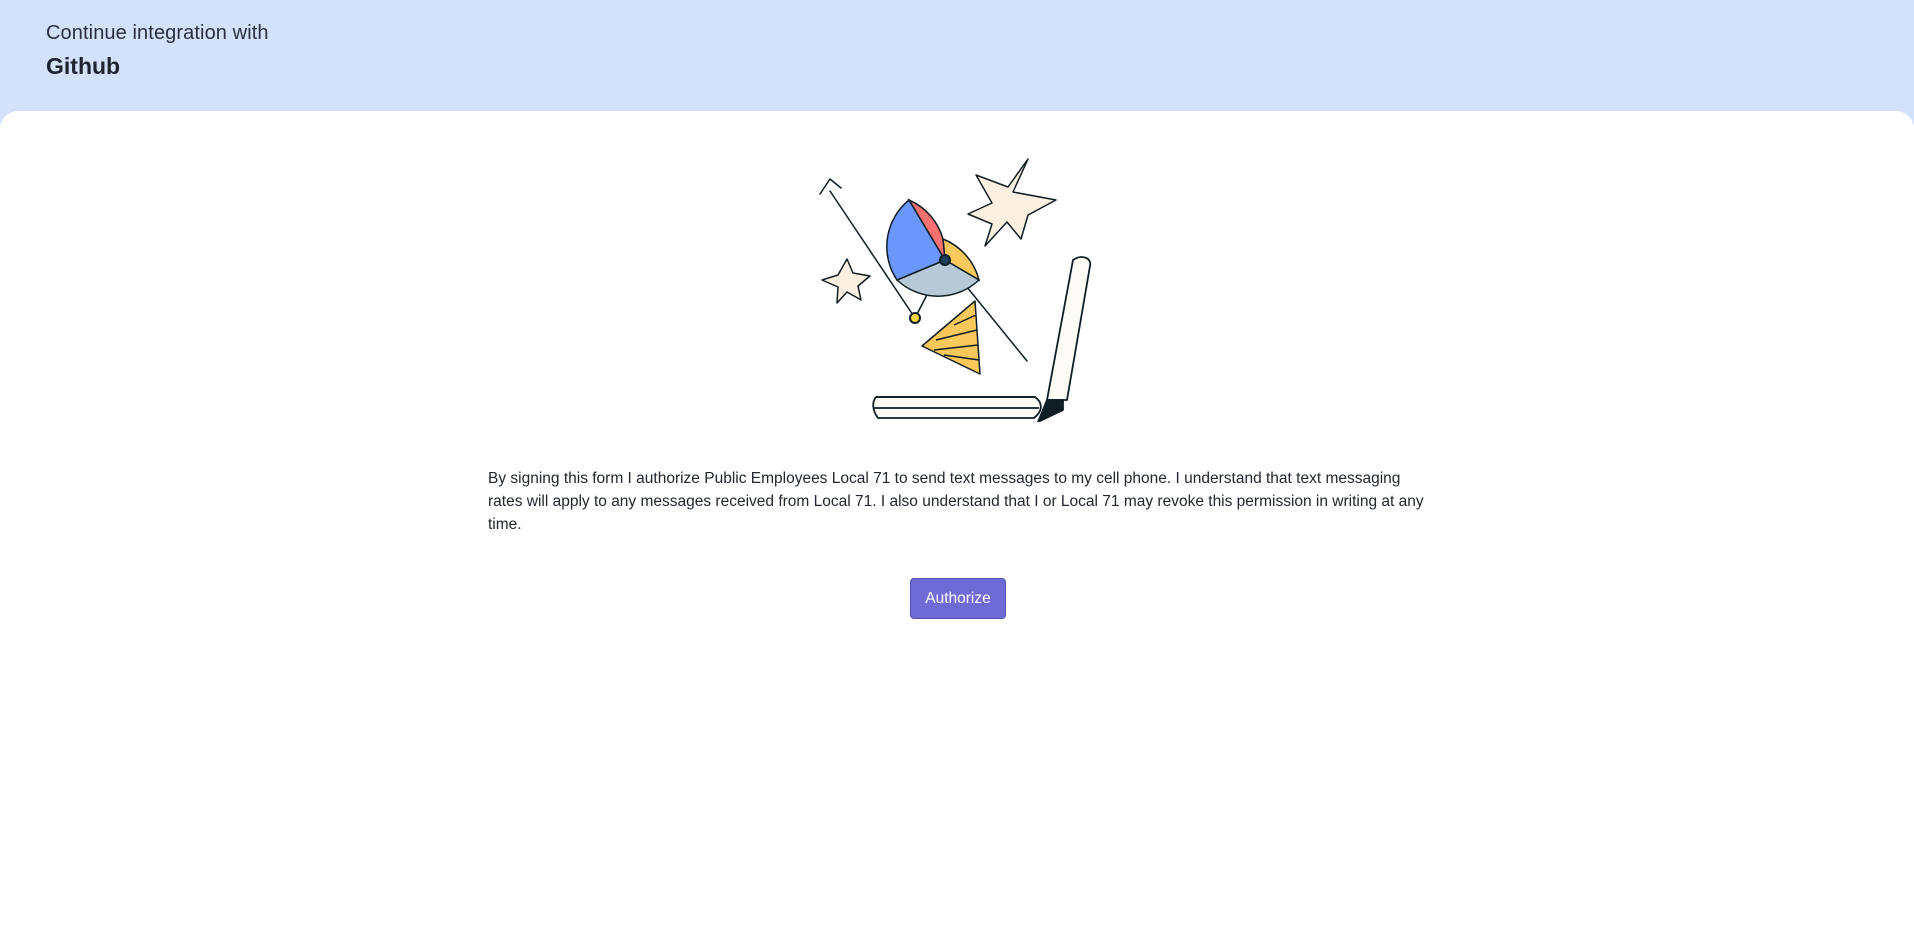  What do you see at coordinates (83, 66) in the screenshot?
I see `integration-title: Github` at bounding box center [83, 66].